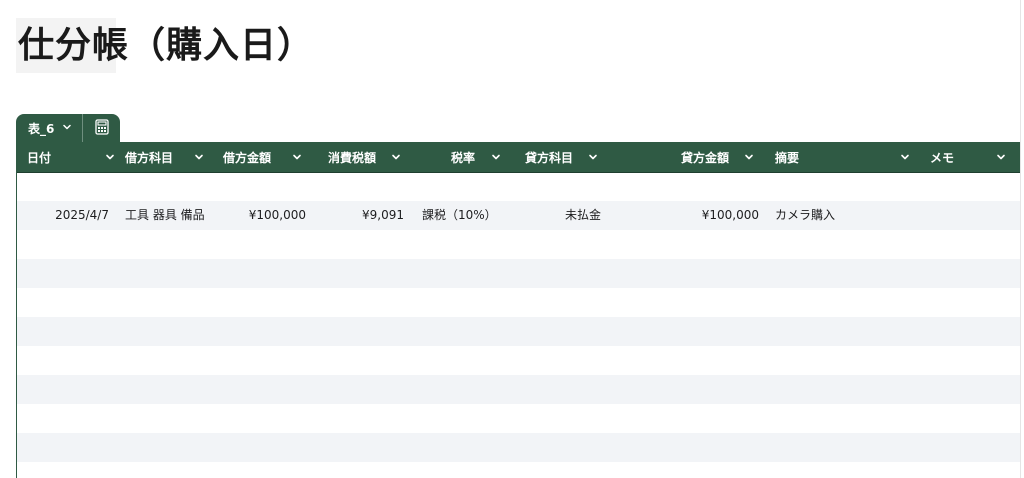 The width and height of the screenshot is (1024, 478). What do you see at coordinates (975, 157) in the screenshot?
I see `column-header-memo: メモ` at bounding box center [975, 157].